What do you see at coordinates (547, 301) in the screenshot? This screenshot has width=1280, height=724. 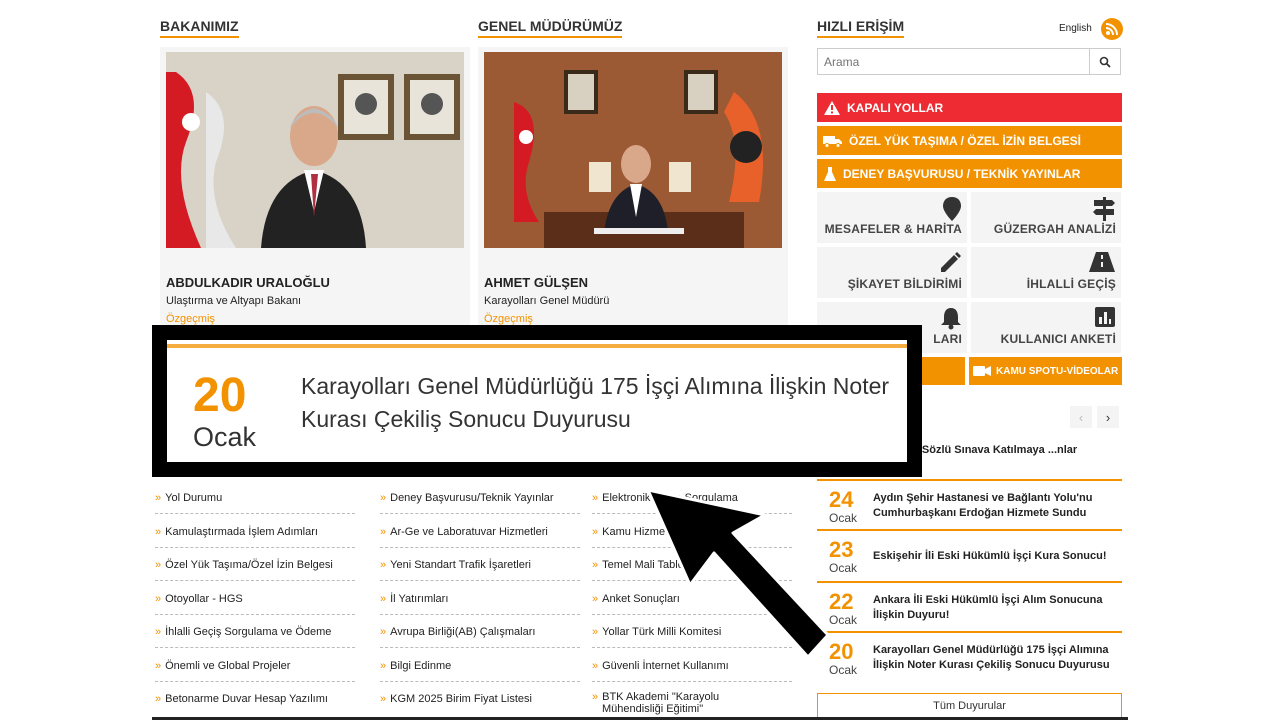 I see `director-role: Karayolları Genel Müdürü` at bounding box center [547, 301].